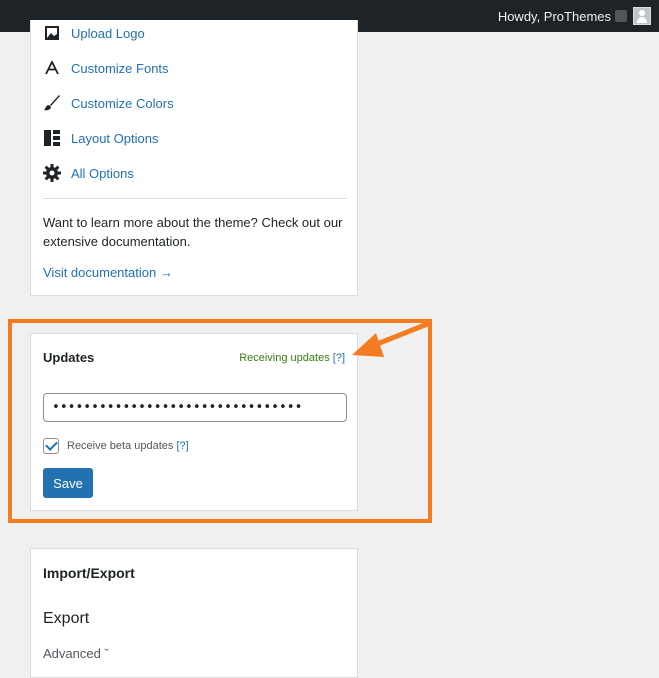 The image size is (659, 678). I want to click on export-title: Export, so click(66, 618).